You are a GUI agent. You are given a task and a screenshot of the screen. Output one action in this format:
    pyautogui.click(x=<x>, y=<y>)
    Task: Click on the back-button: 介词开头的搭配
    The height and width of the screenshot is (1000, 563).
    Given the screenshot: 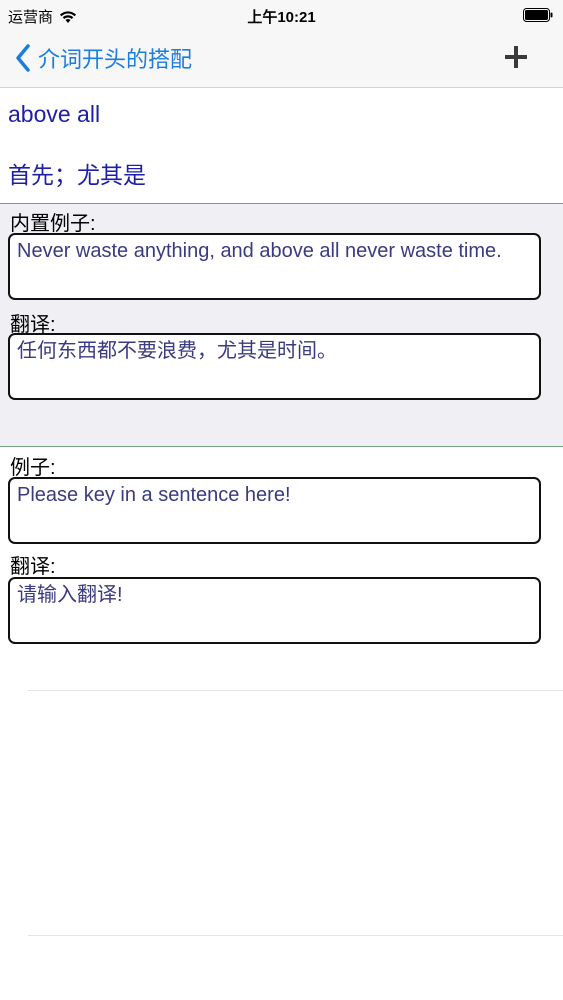 What is the action you would take?
    pyautogui.click(x=103, y=58)
    